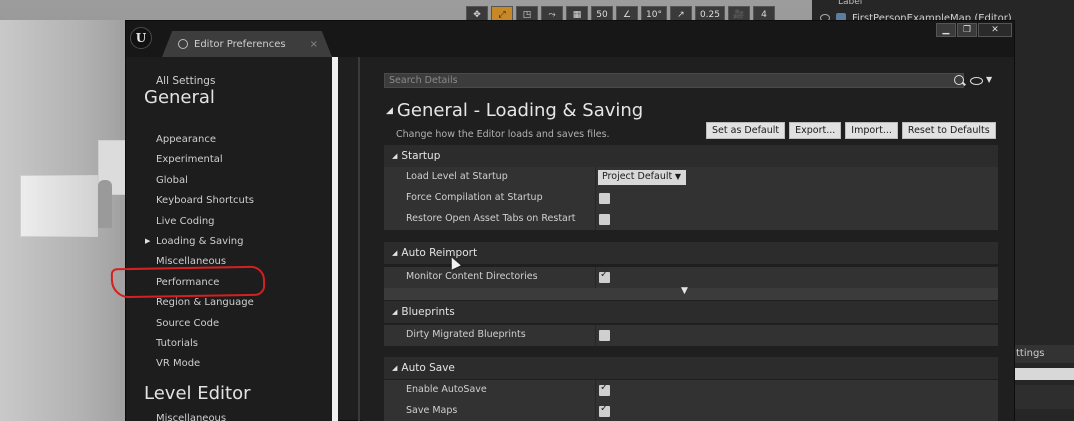 This screenshot has width=1074, height=421. Describe the element at coordinates (172, 180) in the screenshot. I see `sidebar-item-global: Global` at that location.